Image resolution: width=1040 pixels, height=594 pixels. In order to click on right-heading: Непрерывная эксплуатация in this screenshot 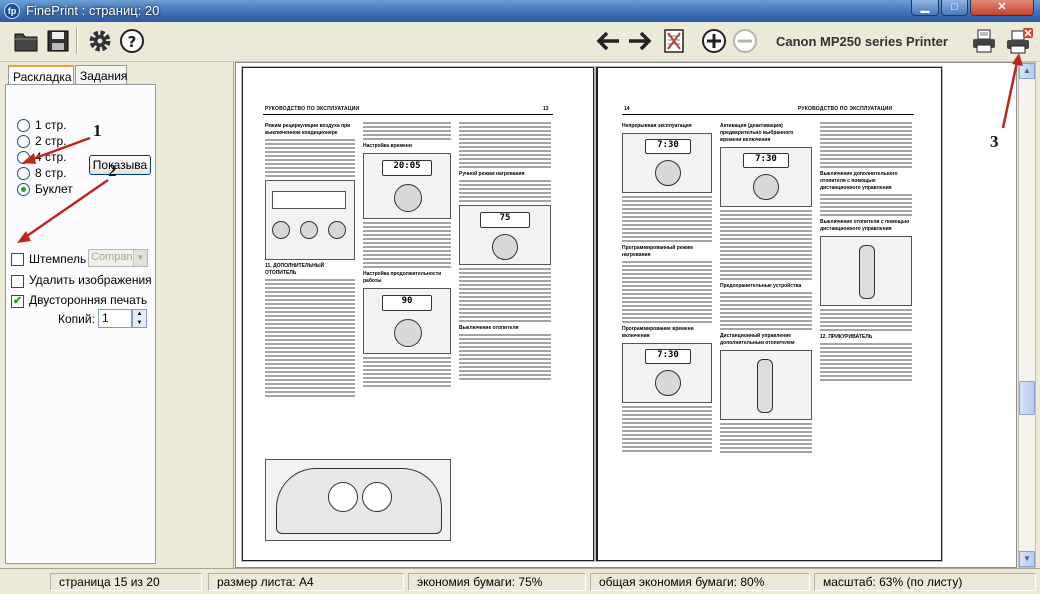, I will do `click(657, 126)`.